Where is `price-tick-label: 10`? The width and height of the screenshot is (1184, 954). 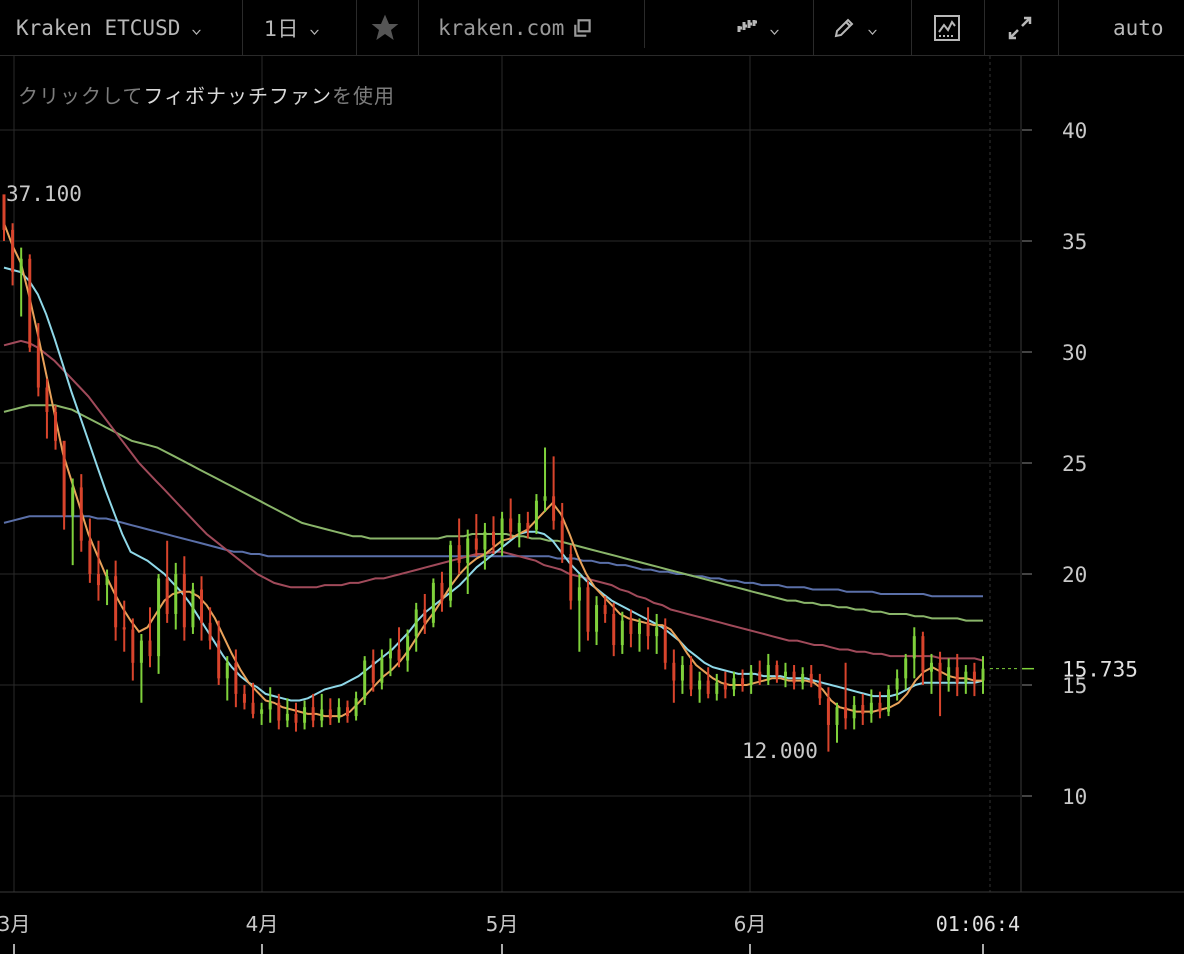 price-tick-label: 10 is located at coordinates (1074, 797).